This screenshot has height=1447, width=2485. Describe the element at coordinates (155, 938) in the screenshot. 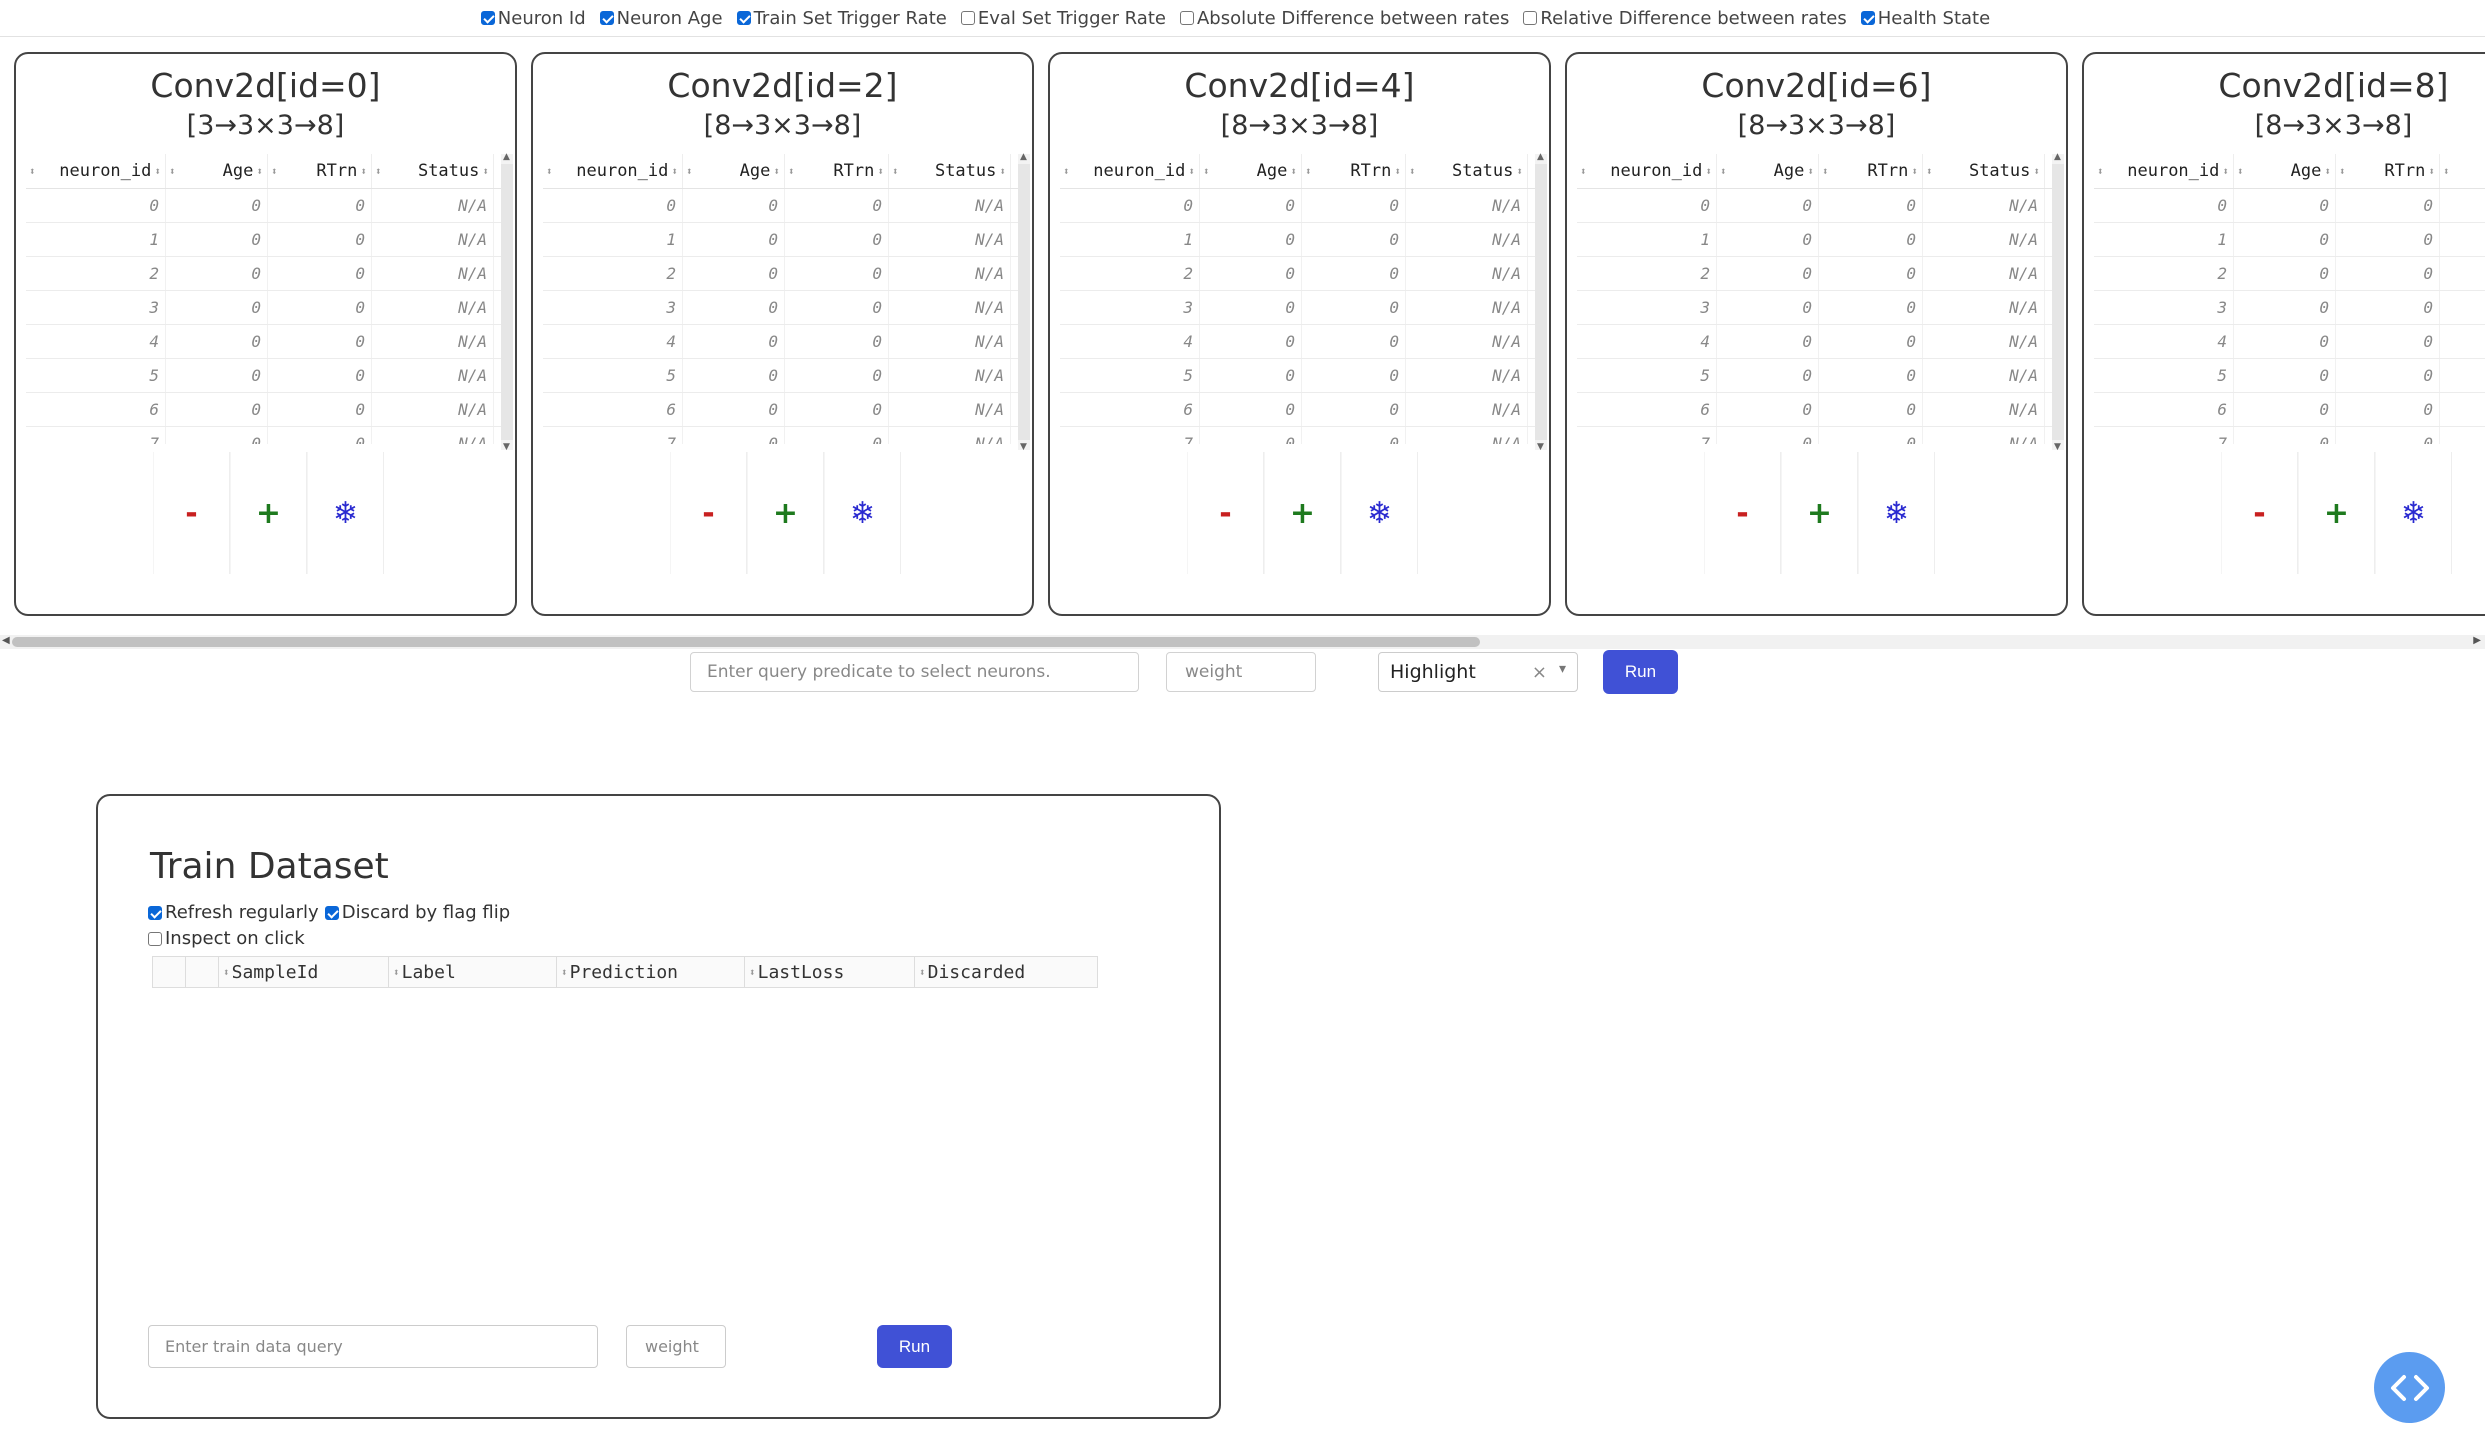

I see `inspect-on-click-checkbox` at that location.